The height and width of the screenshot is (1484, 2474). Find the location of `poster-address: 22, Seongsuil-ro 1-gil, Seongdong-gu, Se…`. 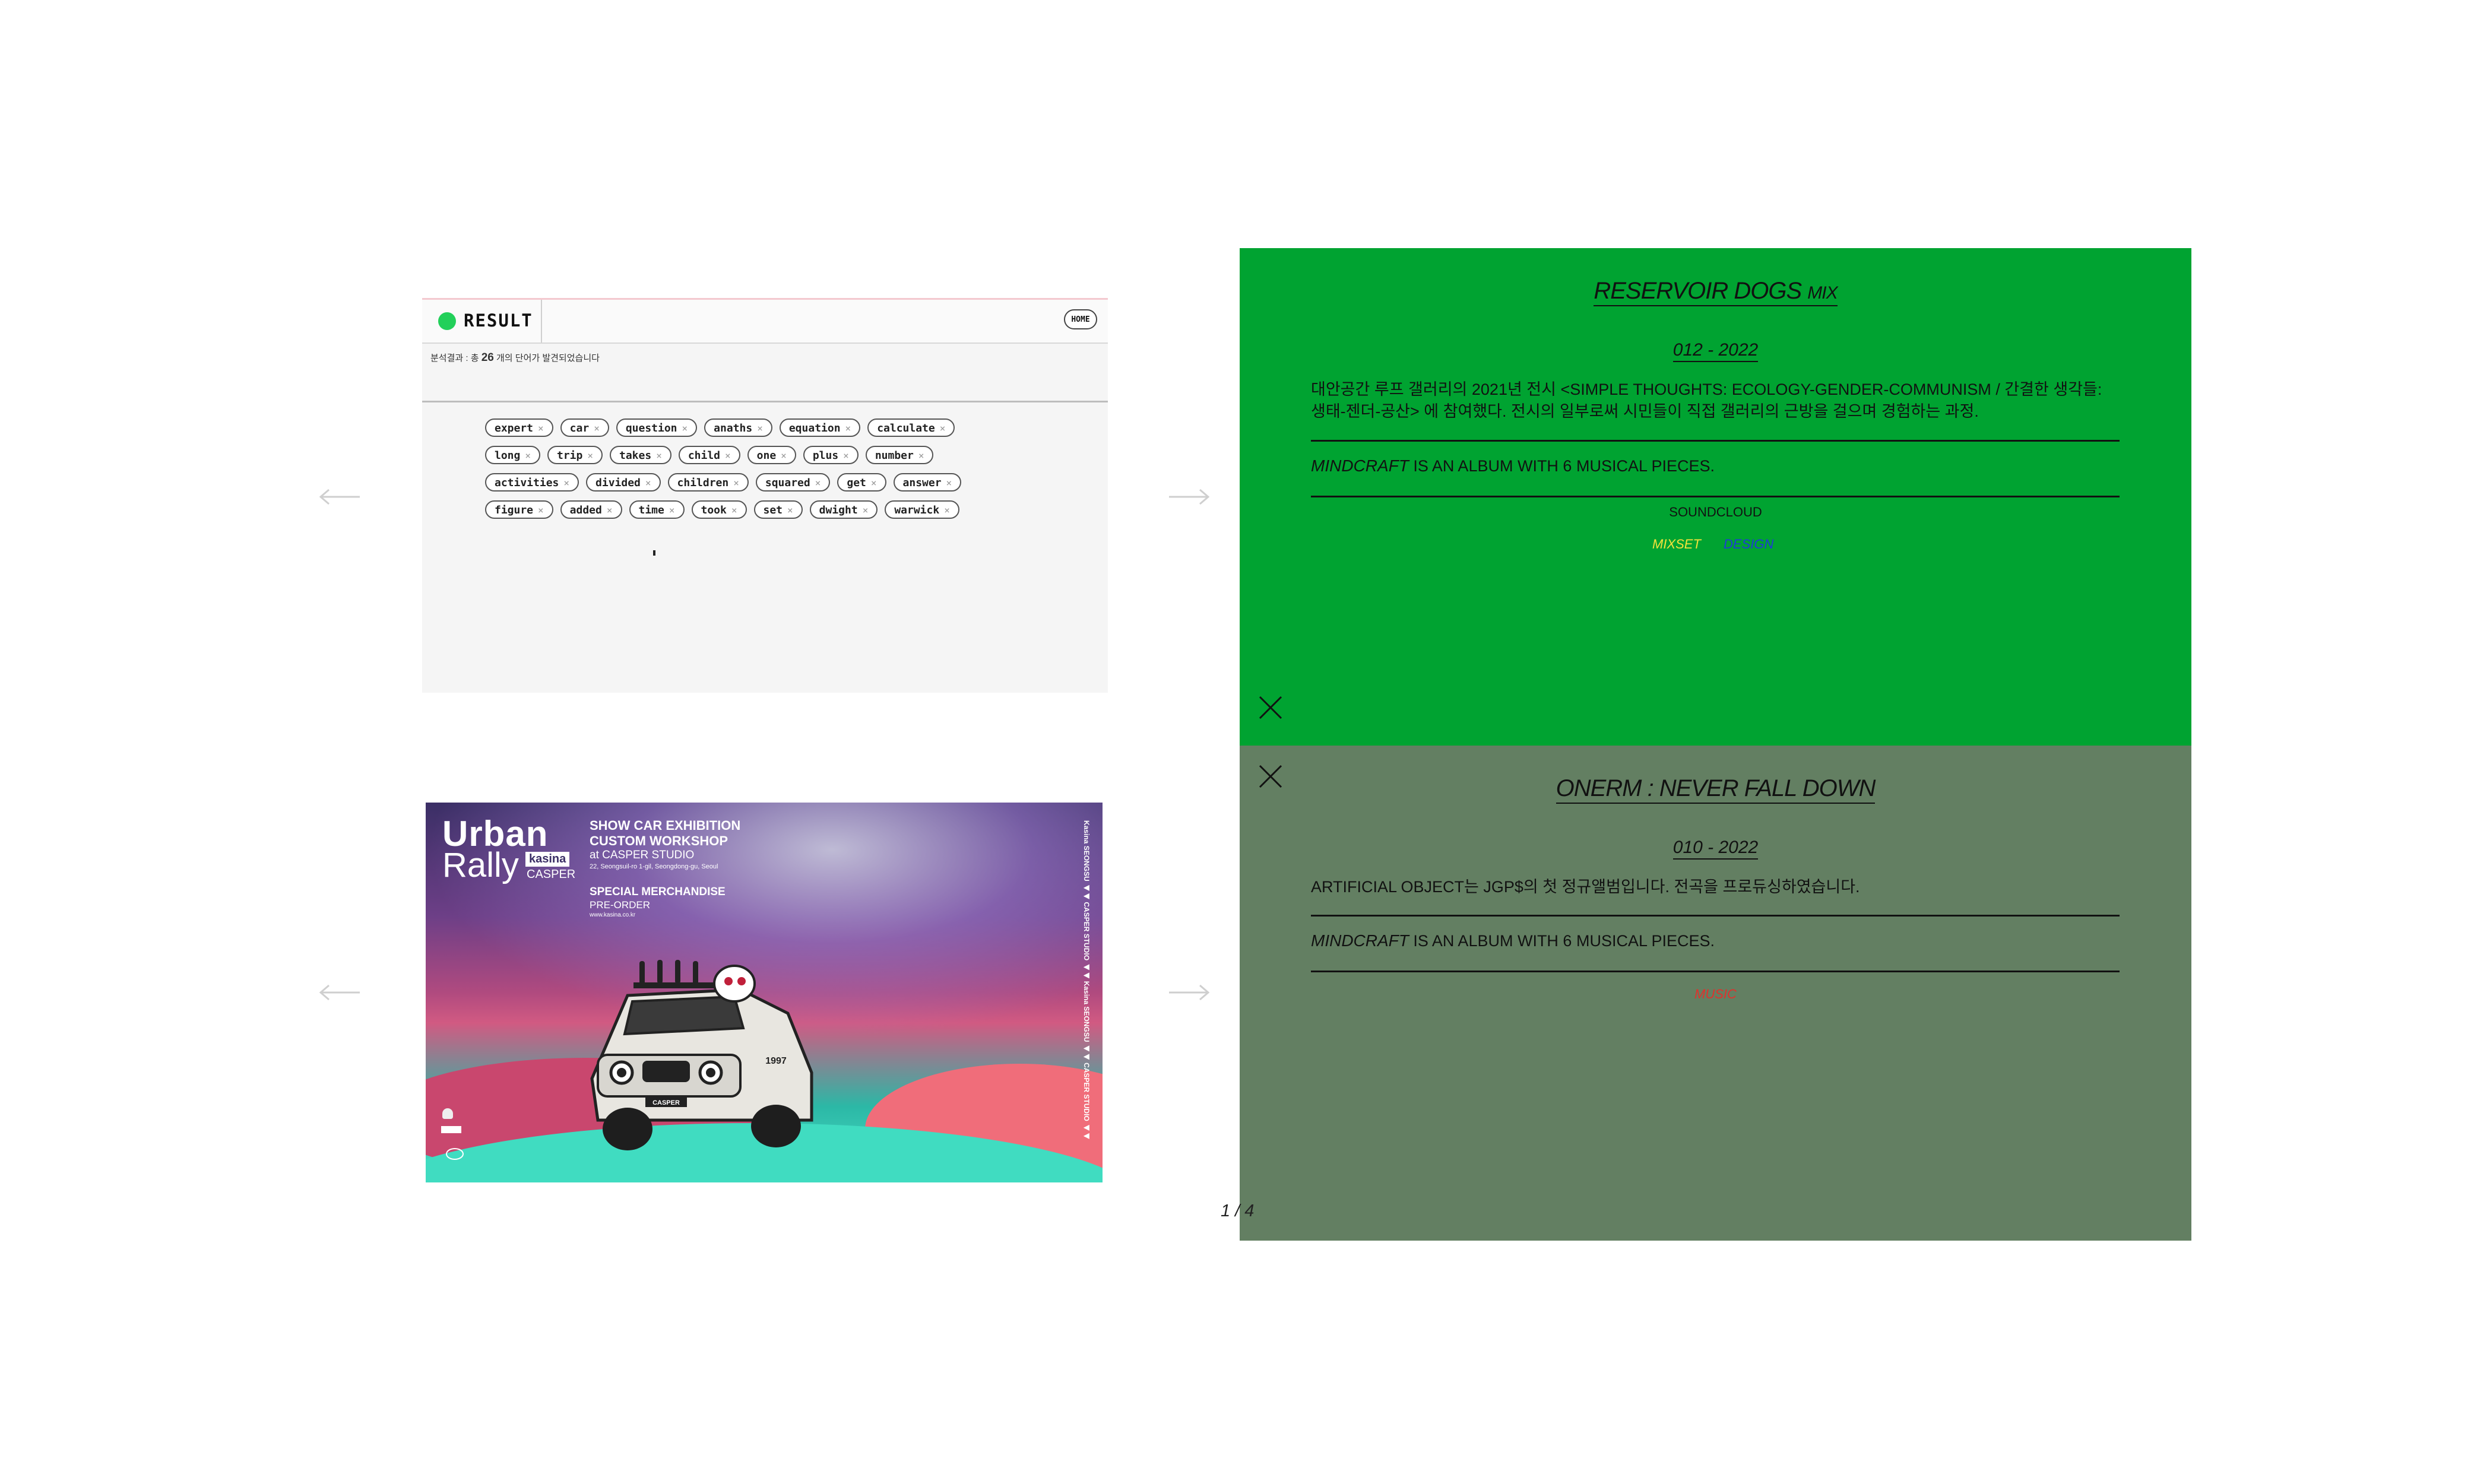

poster-address: 22, Seongsuil-ro 1-gil, Seongdong-gu, Se… is located at coordinates (654, 866).